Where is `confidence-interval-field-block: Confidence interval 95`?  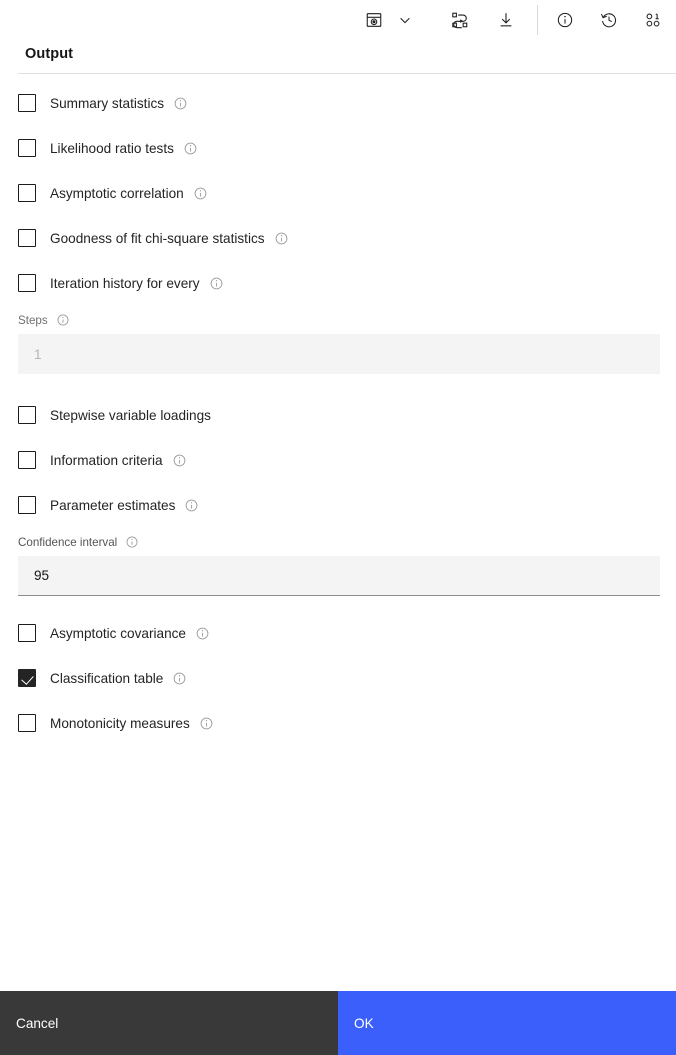
confidence-interval-field-block: Confidence interval 95 is located at coordinates (338, 565).